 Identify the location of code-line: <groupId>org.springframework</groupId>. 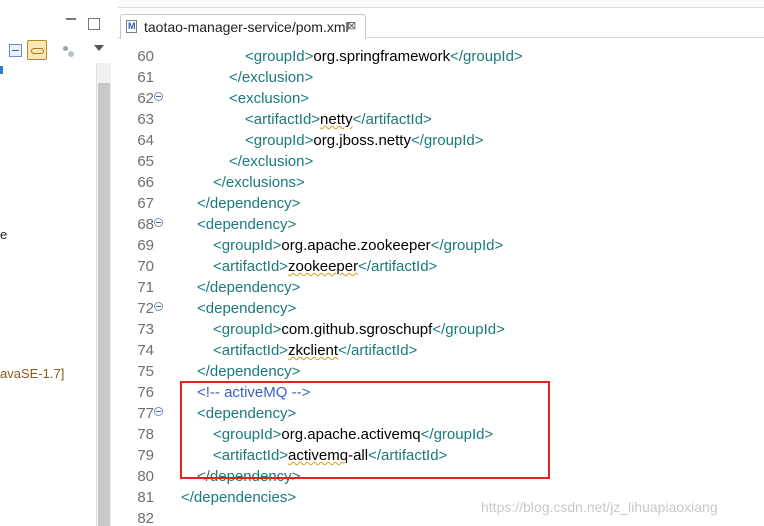
(384, 56).